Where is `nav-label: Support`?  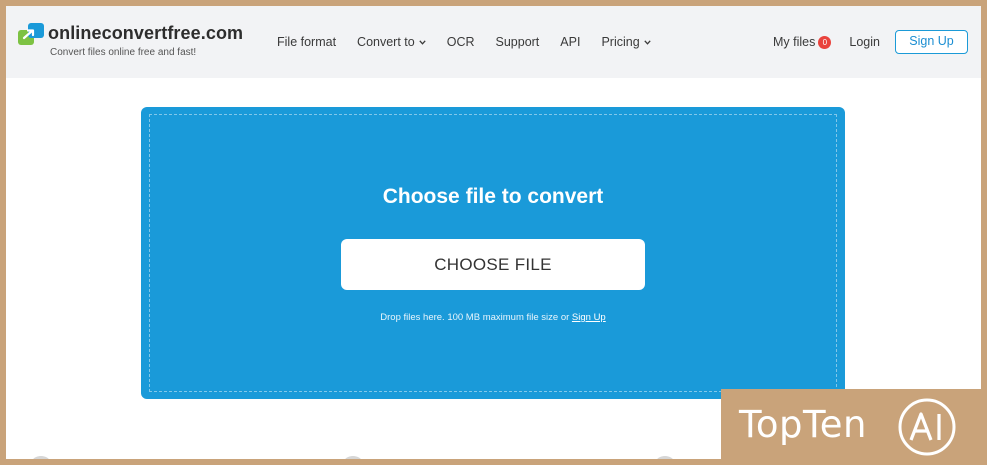
nav-label: Support is located at coordinates (517, 42).